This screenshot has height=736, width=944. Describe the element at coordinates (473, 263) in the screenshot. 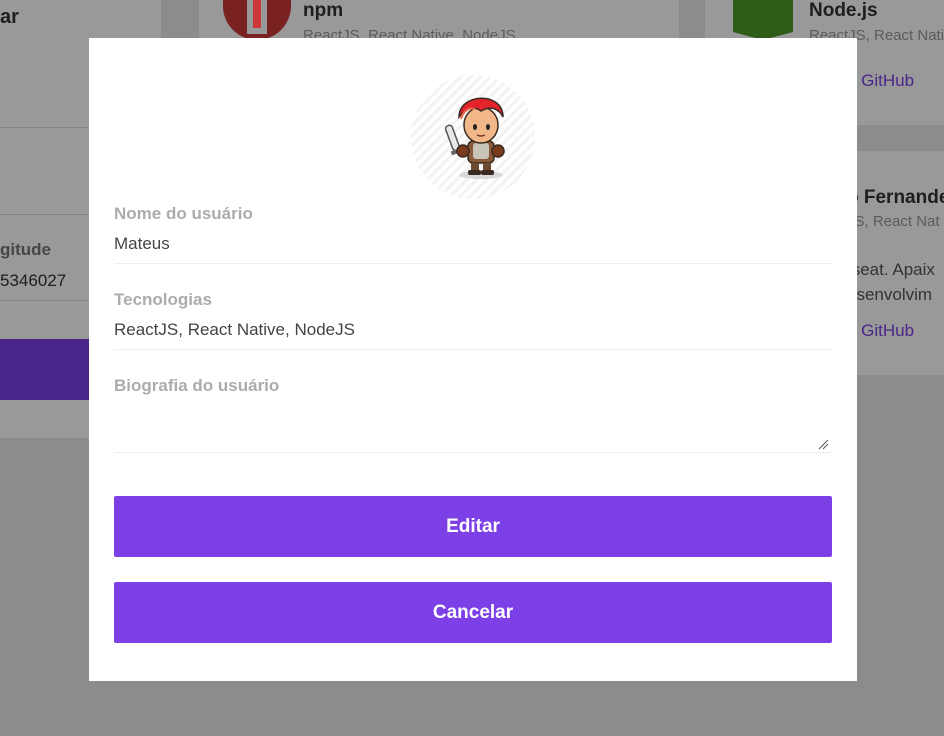

I see `username-underline` at that location.